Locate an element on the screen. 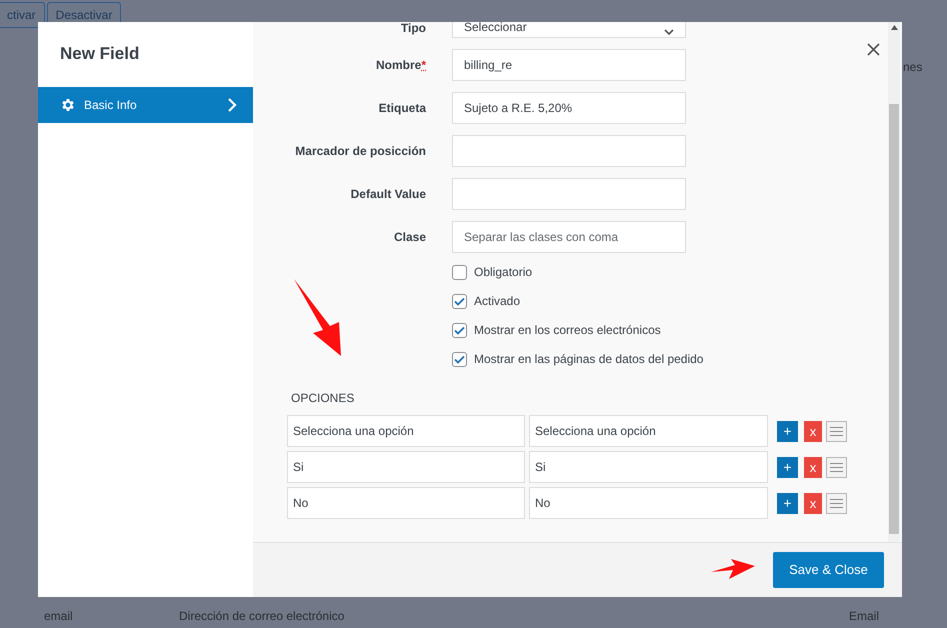 The width and height of the screenshot is (947, 628). gear-icon is located at coordinates (68, 105).